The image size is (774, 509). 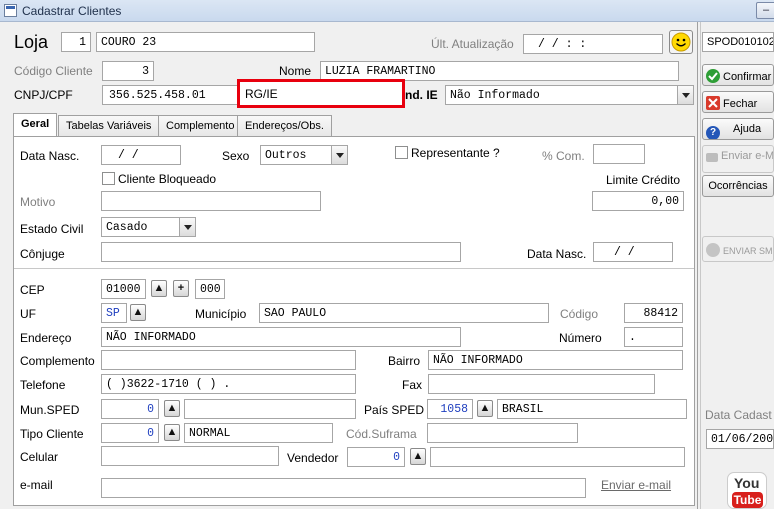 I want to click on nome-label: Nome, so click(x=295, y=71).